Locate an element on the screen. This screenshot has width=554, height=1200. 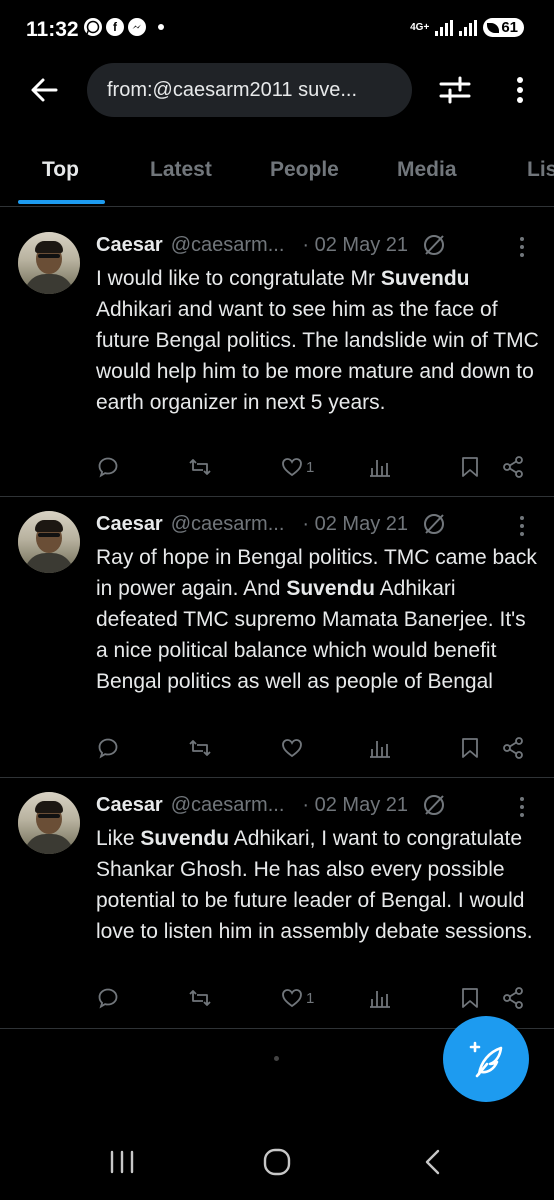
like-button is located at coordinates (293, 748).